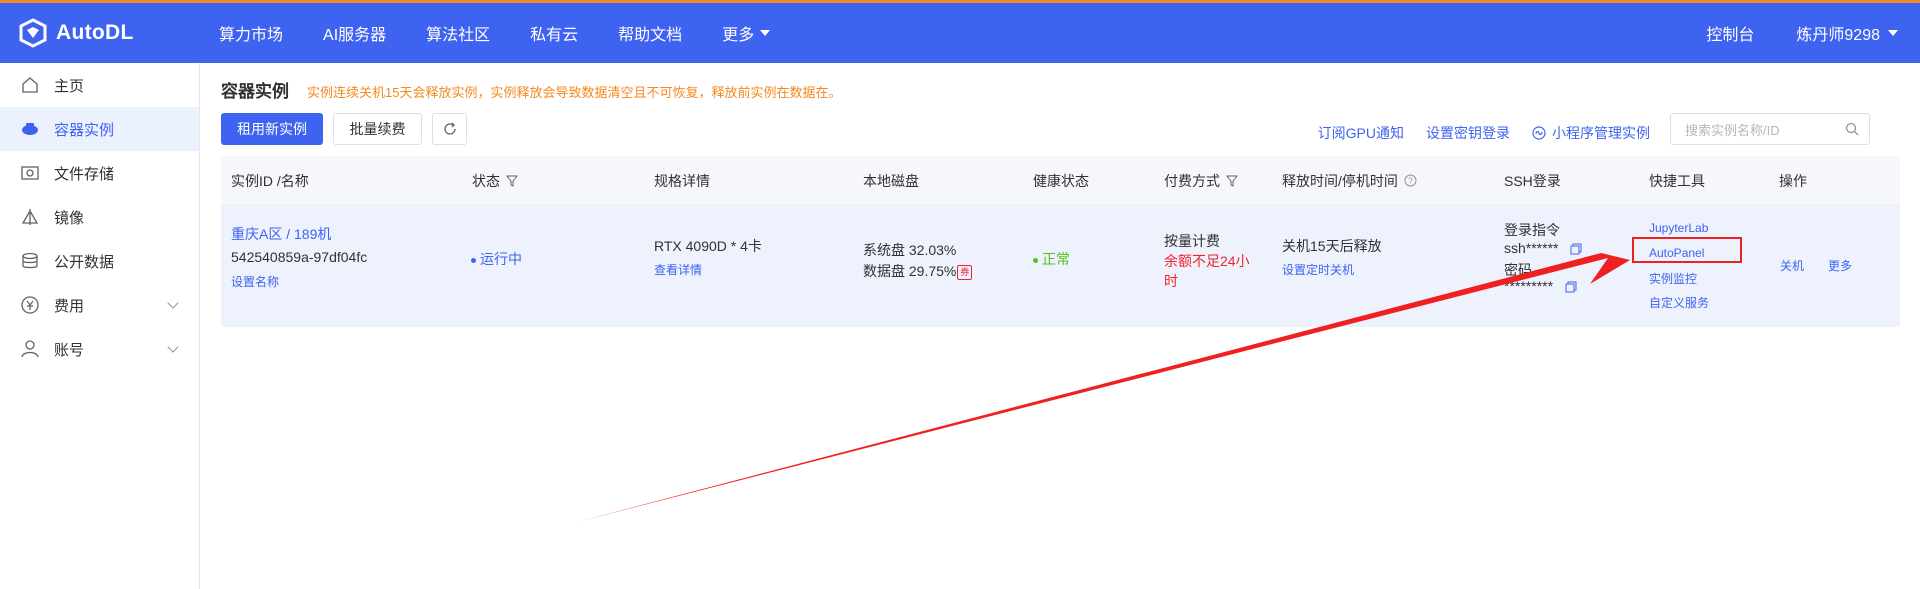 Image resolution: width=1920 pixels, height=589 pixels. Describe the element at coordinates (99, 129) in the screenshot. I see `sidebar-item-containers: 容器实例` at that location.